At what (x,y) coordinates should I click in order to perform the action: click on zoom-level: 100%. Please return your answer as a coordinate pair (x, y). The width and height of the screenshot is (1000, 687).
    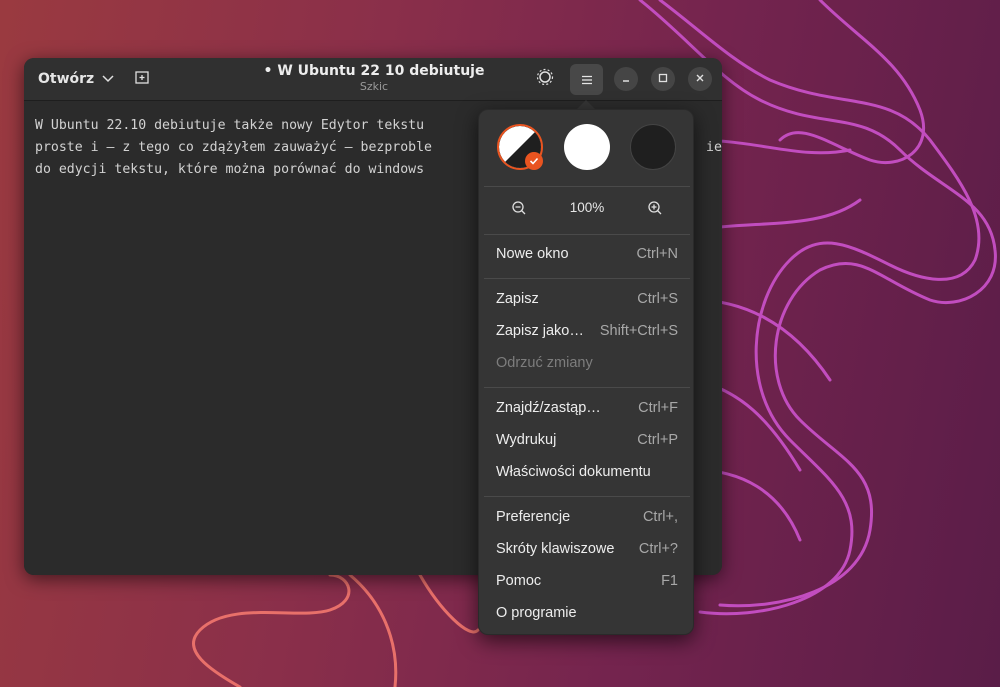
    Looking at the image, I should click on (587, 207).